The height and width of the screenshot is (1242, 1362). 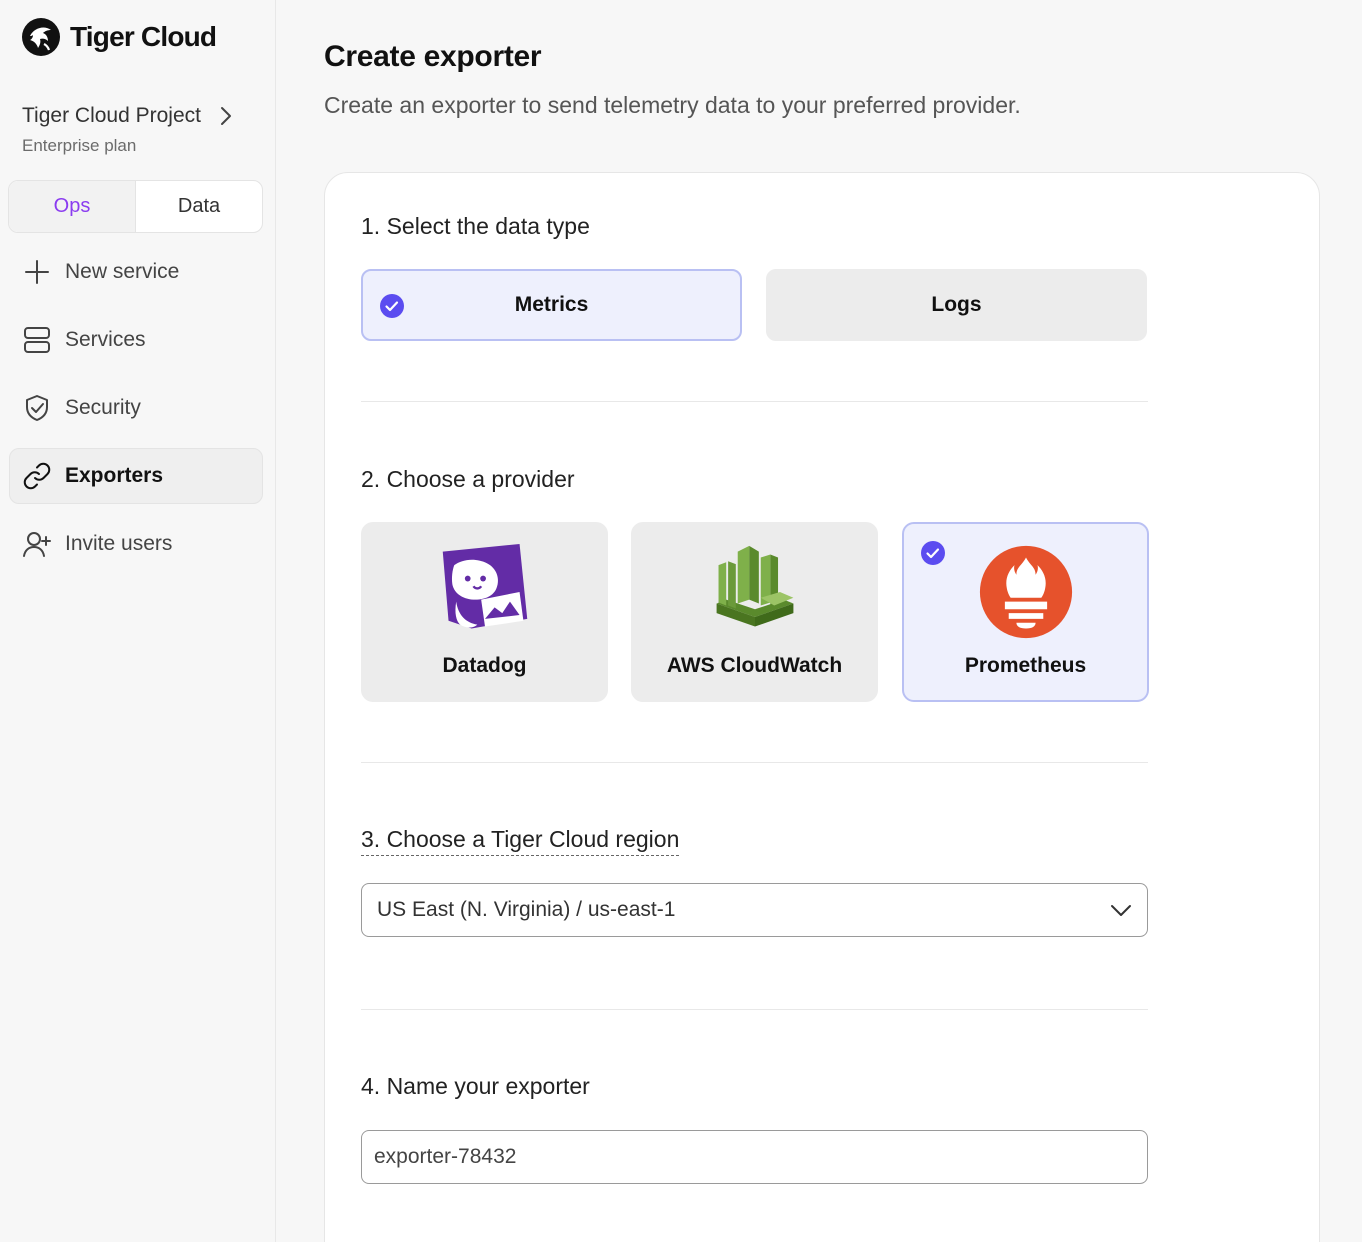 I want to click on provider-label: Prometheus, so click(x=1025, y=665).